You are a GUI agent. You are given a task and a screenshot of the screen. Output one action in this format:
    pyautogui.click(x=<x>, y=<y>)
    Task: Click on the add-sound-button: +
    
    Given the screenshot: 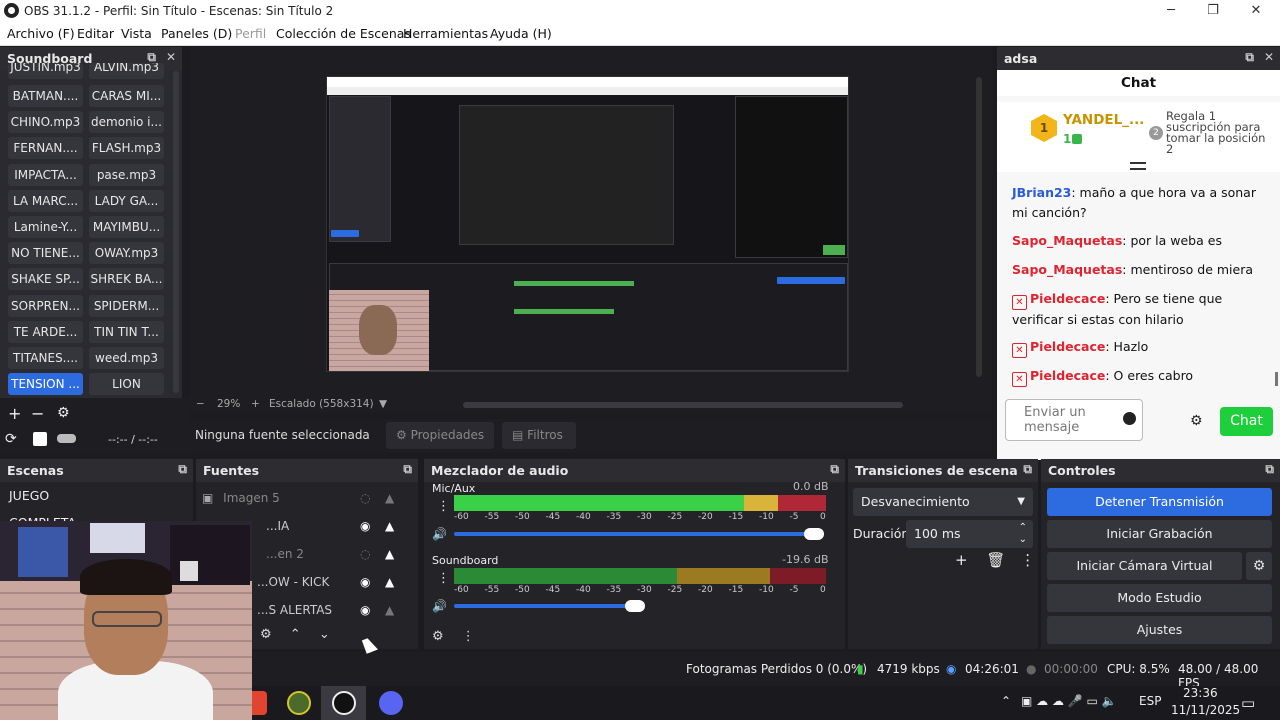 What is the action you would take?
    pyautogui.click(x=14, y=413)
    